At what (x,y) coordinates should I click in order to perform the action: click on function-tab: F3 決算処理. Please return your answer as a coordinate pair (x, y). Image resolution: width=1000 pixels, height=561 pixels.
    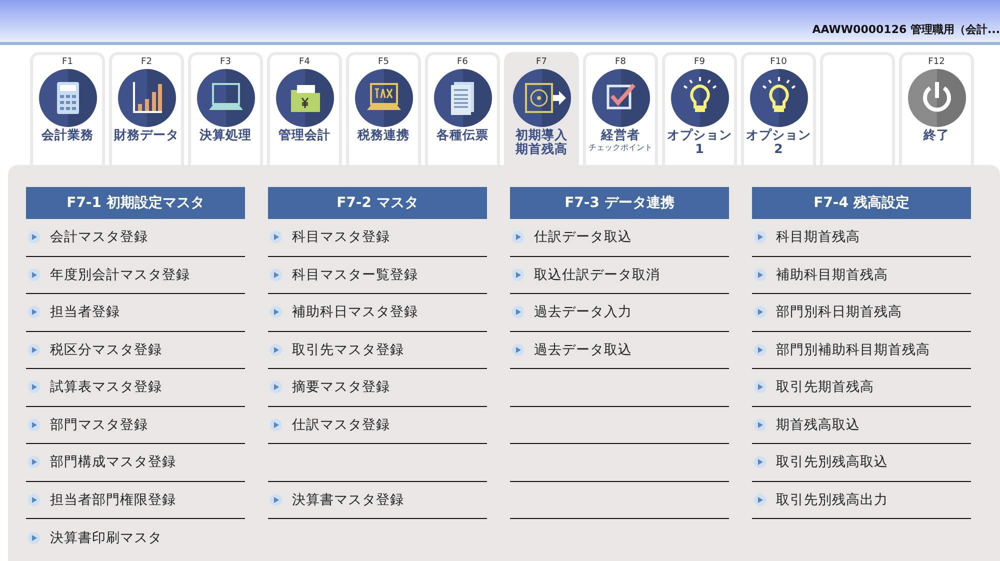
    Looking at the image, I should click on (225, 108).